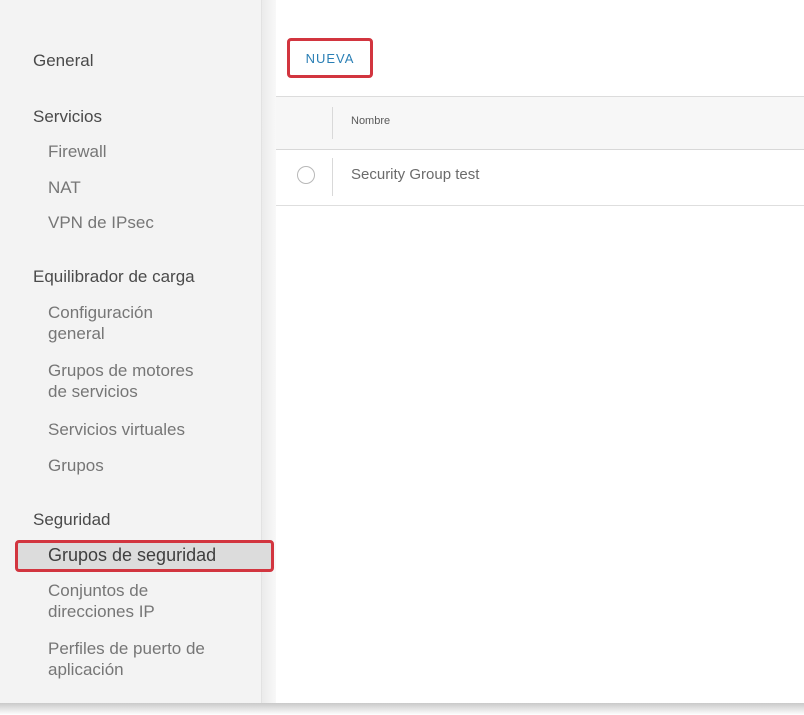  Describe the element at coordinates (64, 187) in the screenshot. I see `sidebar-item-nat: NAT` at that location.